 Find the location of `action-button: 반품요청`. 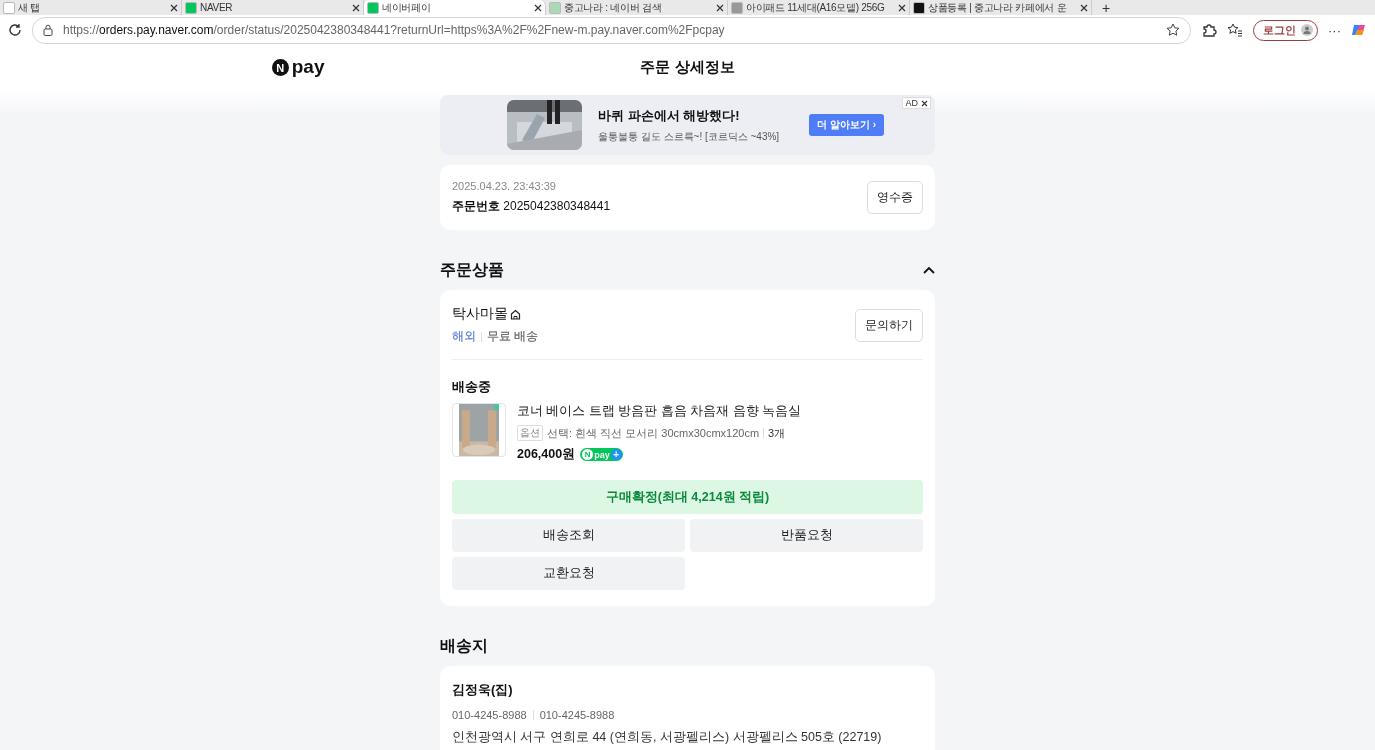

action-button: 반품요청 is located at coordinates (806, 535).